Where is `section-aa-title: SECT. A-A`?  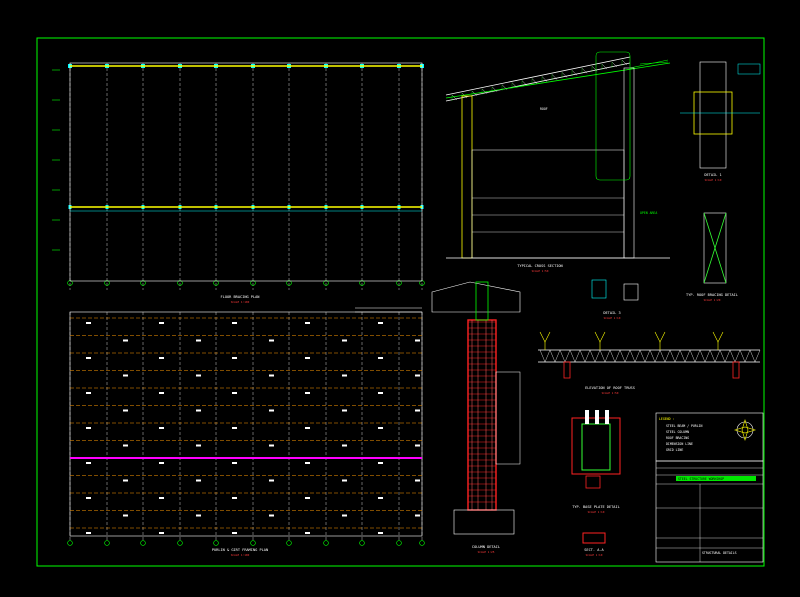 section-aa-title: SECT. A-A is located at coordinates (594, 550).